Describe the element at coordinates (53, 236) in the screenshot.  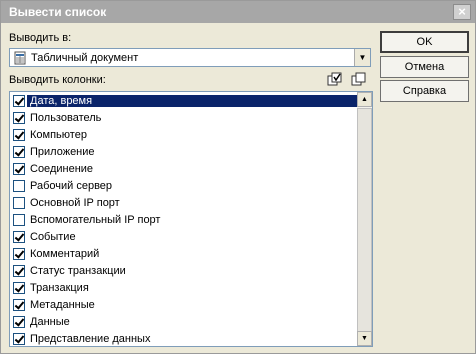
I see `column-label: Событие` at that location.